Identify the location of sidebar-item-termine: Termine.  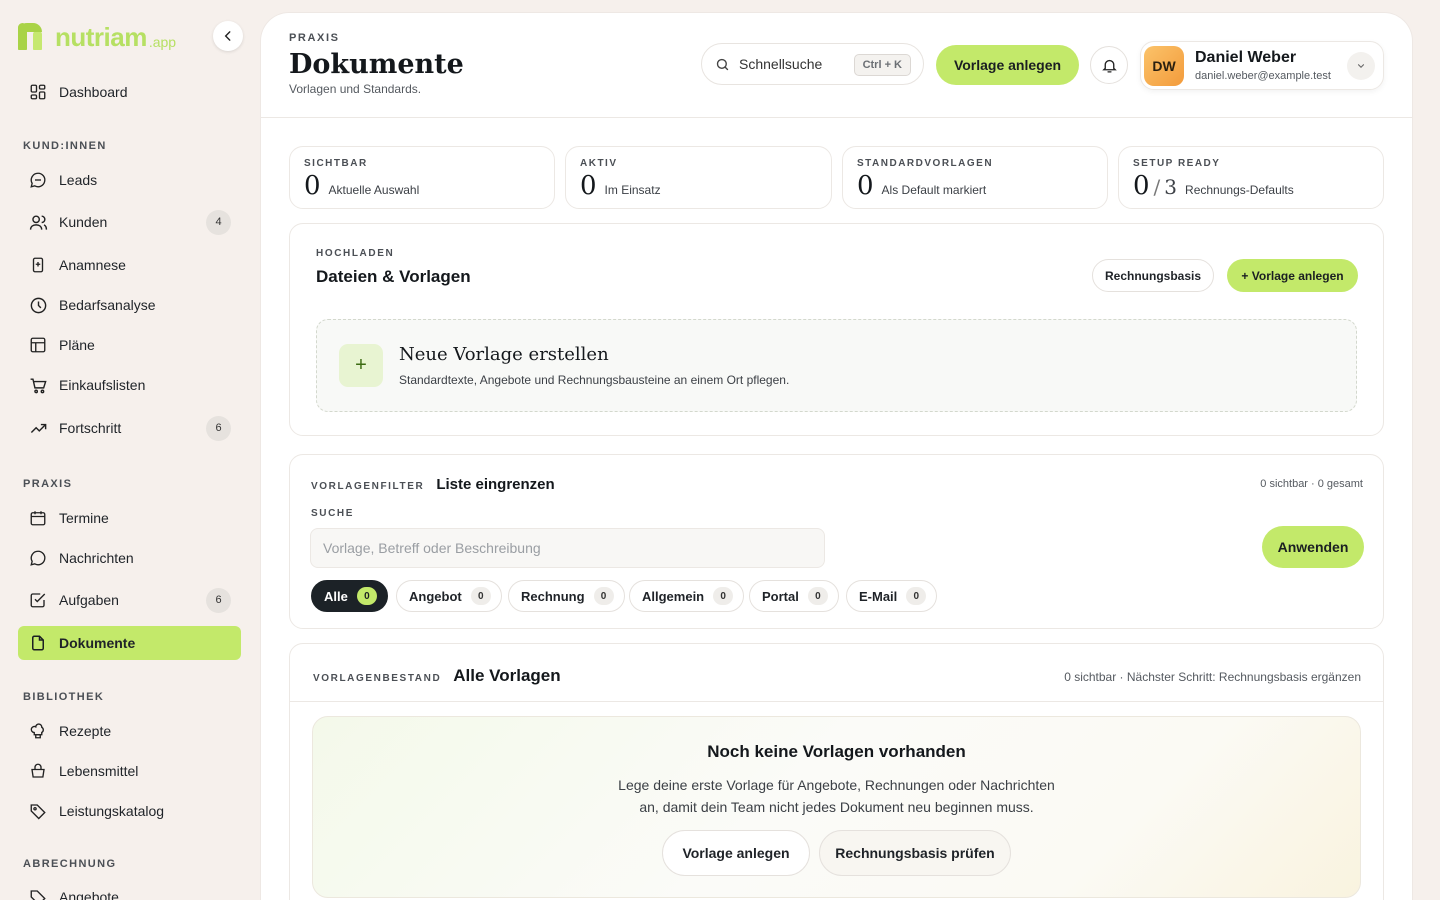
(129, 518).